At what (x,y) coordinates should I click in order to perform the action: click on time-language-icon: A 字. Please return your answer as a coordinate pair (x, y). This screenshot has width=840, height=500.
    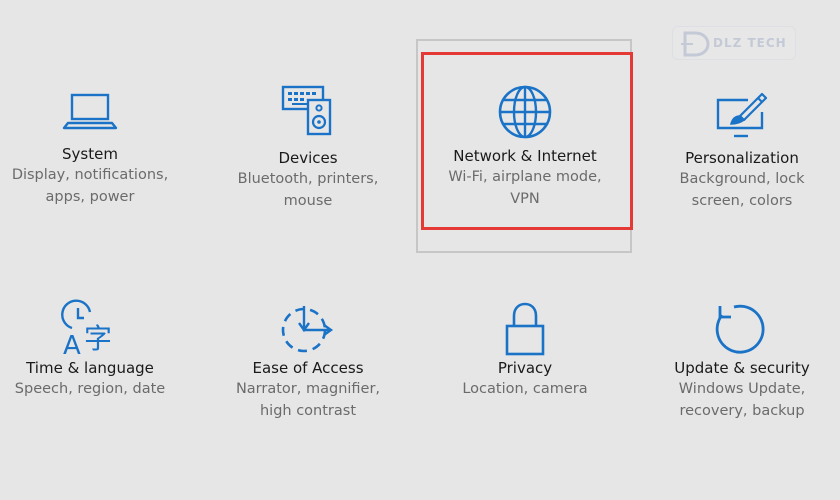
    Looking at the image, I should click on (99, 330).